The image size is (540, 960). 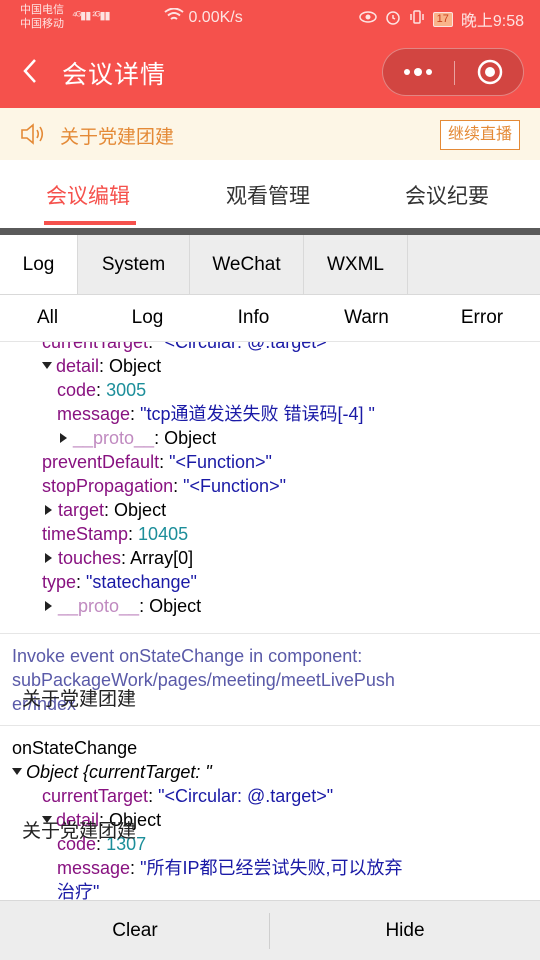 I want to click on log-filters: All Log Info Warn Error, so click(x=270, y=319).